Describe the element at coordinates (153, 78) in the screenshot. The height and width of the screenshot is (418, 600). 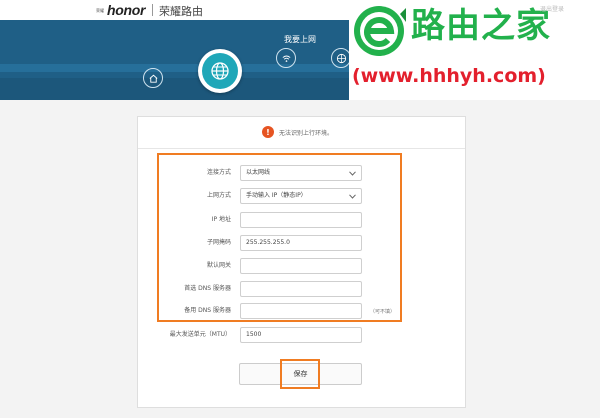
I see `home-icon` at that location.